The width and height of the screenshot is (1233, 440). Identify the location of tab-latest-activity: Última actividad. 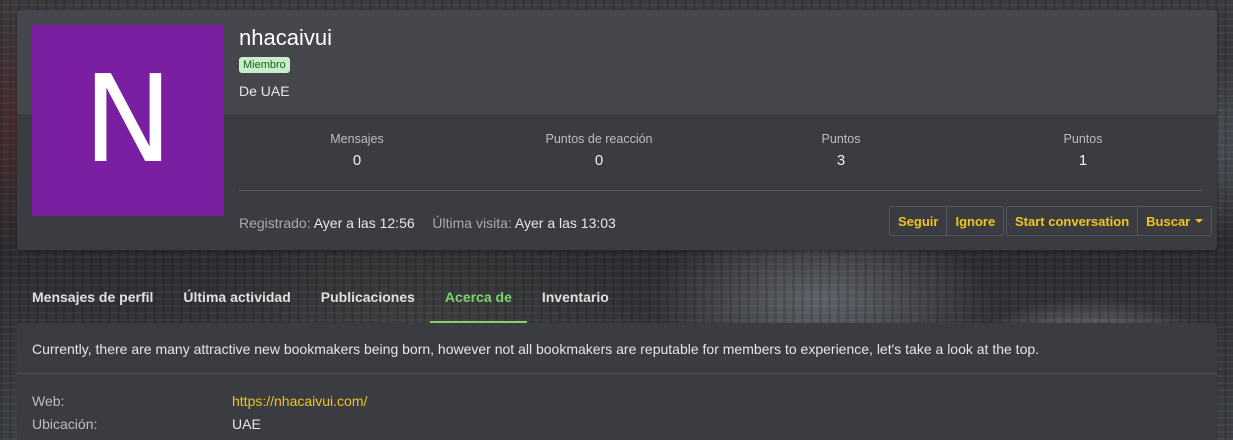
(236, 299).